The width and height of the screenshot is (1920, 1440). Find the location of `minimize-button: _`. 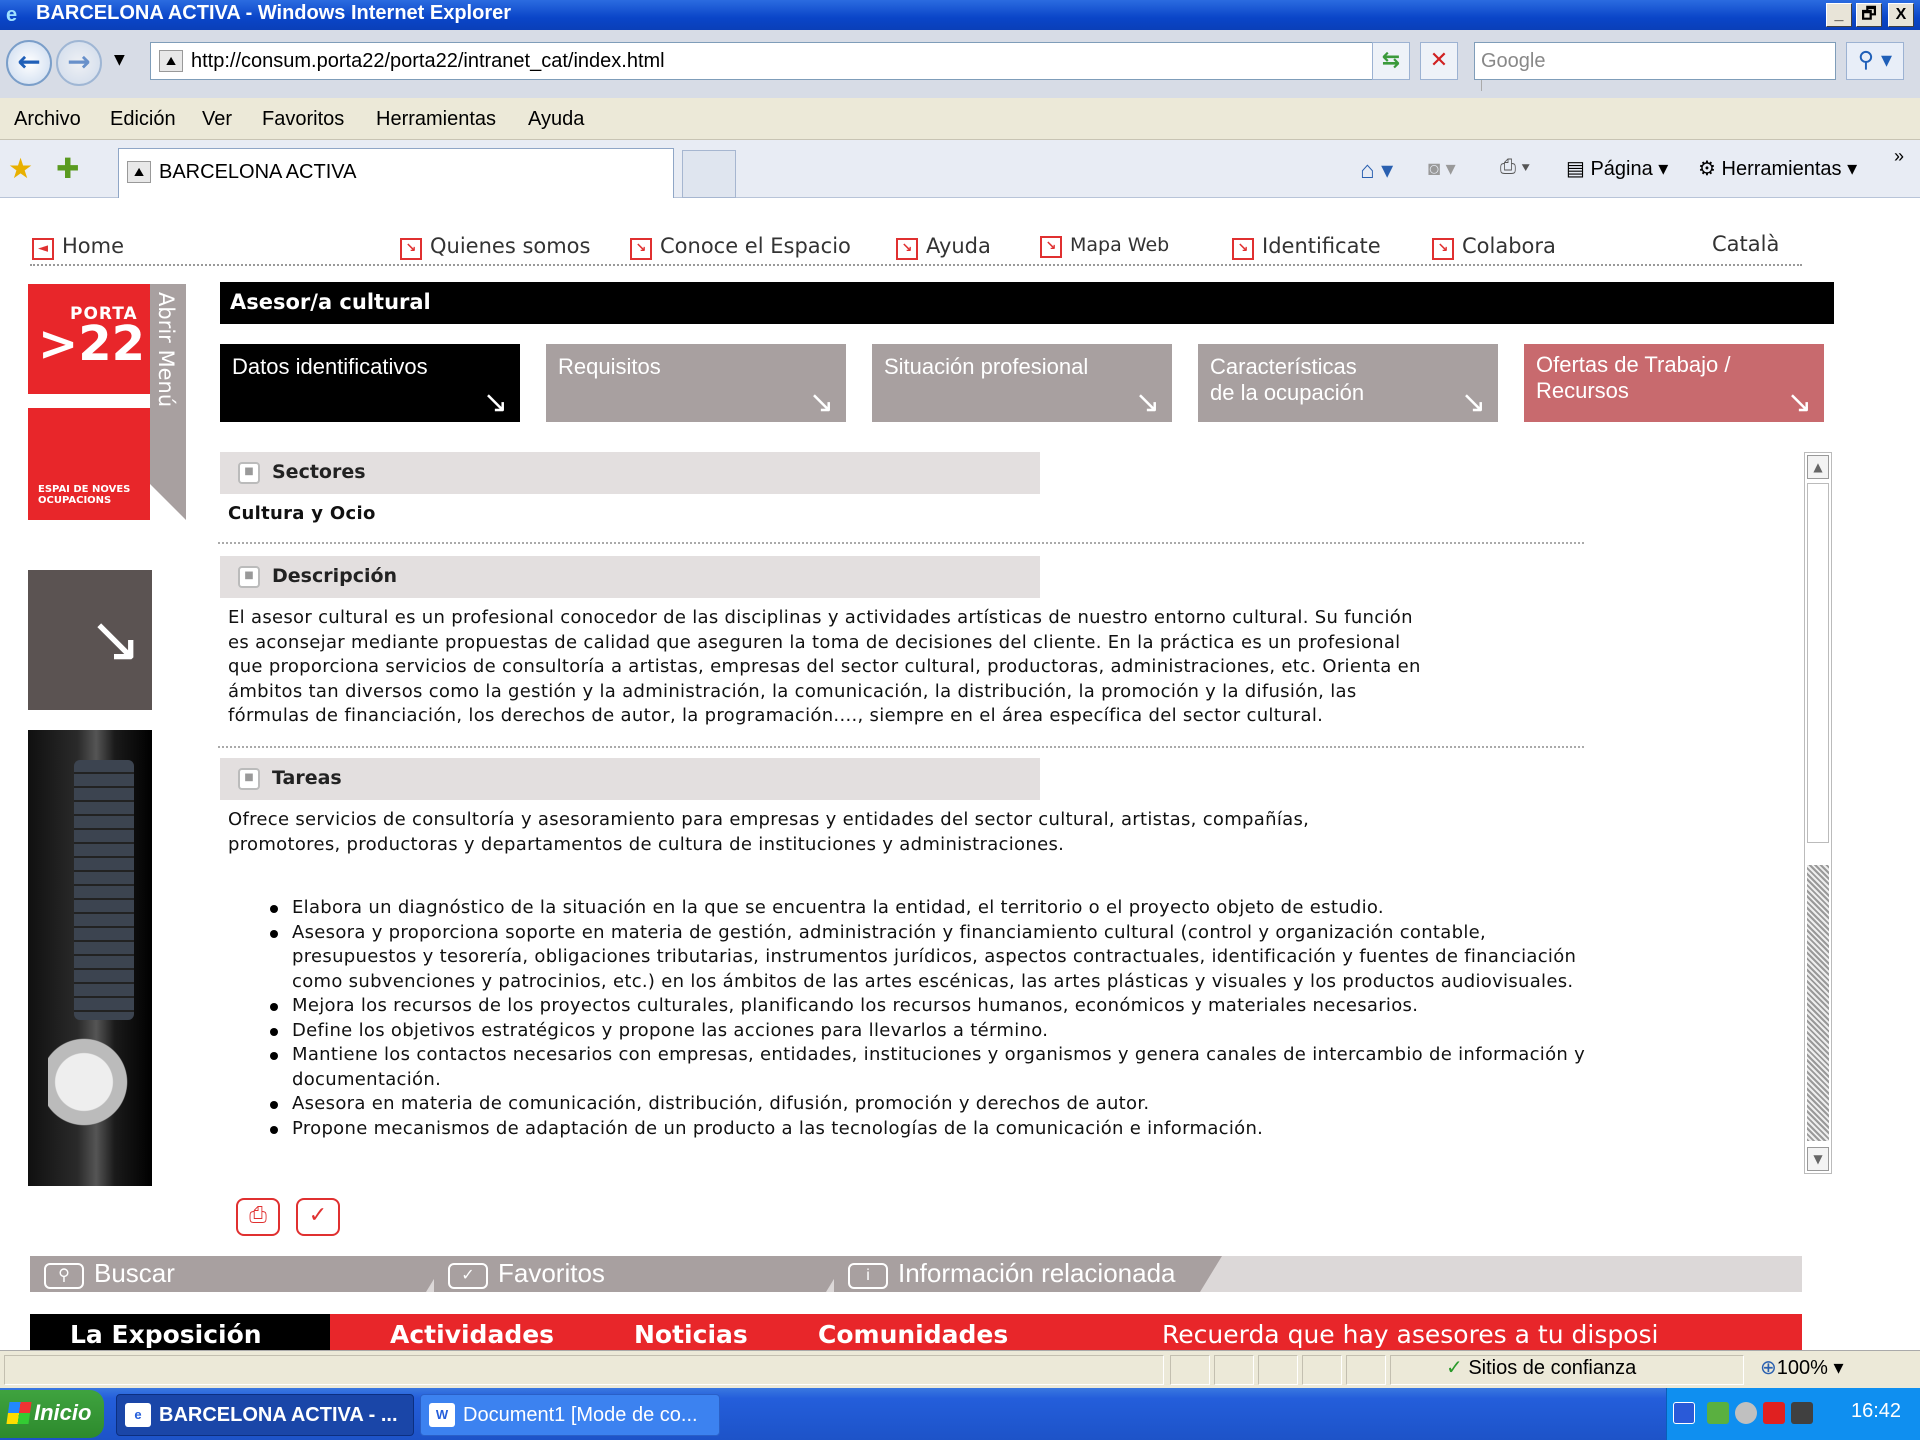

minimize-button: _ is located at coordinates (1839, 15).